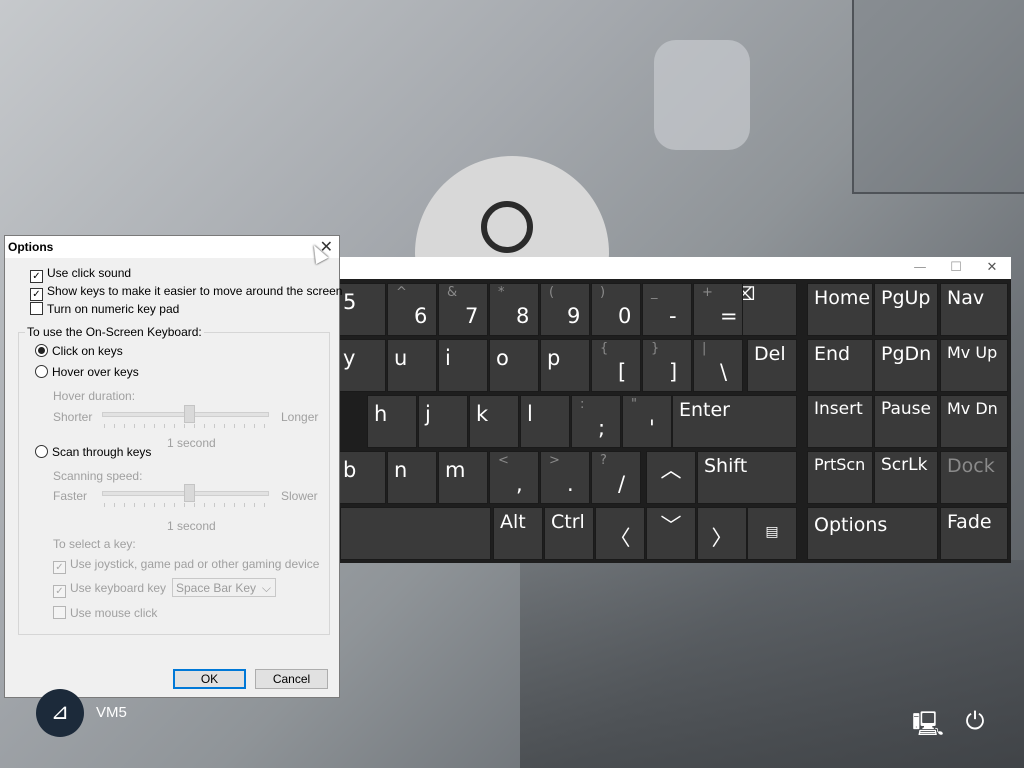 This screenshot has height=768, width=1024. What do you see at coordinates (974, 477) in the screenshot?
I see `dock-key: Dock` at bounding box center [974, 477].